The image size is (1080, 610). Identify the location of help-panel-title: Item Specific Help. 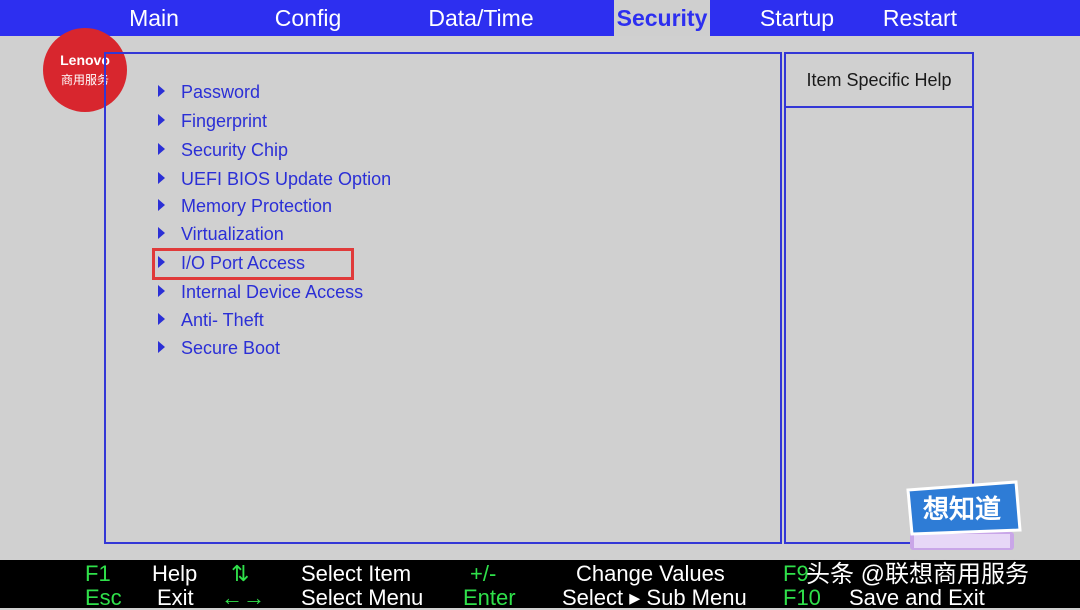
(879, 81).